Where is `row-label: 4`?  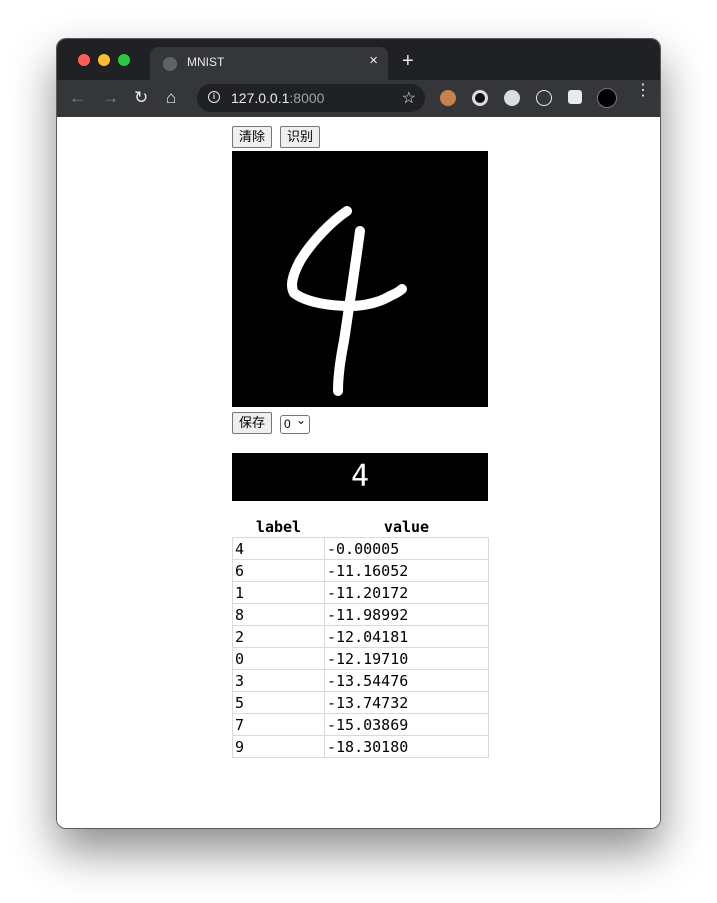 row-label: 4 is located at coordinates (278, 548).